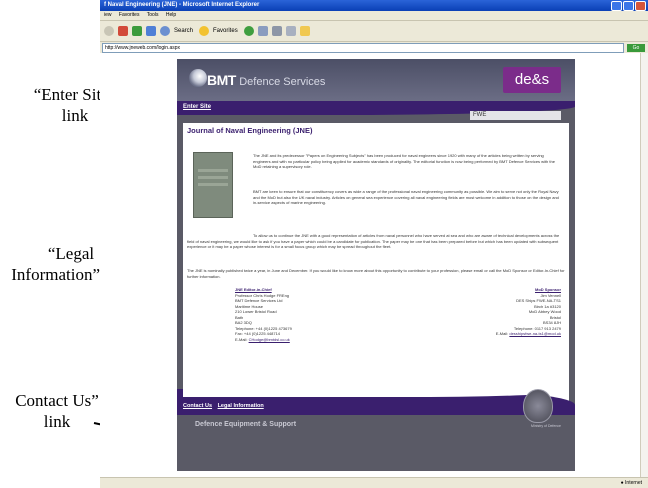  Describe the element at coordinates (197, 107) in the screenshot. I see `enter-site-link: Enter Site` at that location.